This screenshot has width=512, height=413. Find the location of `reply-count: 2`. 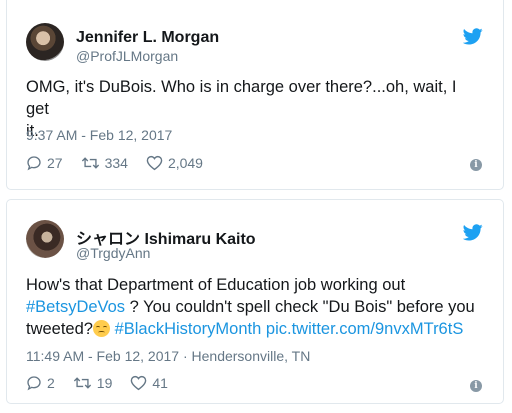

reply-count: 2 is located at coordinates (51, 383).